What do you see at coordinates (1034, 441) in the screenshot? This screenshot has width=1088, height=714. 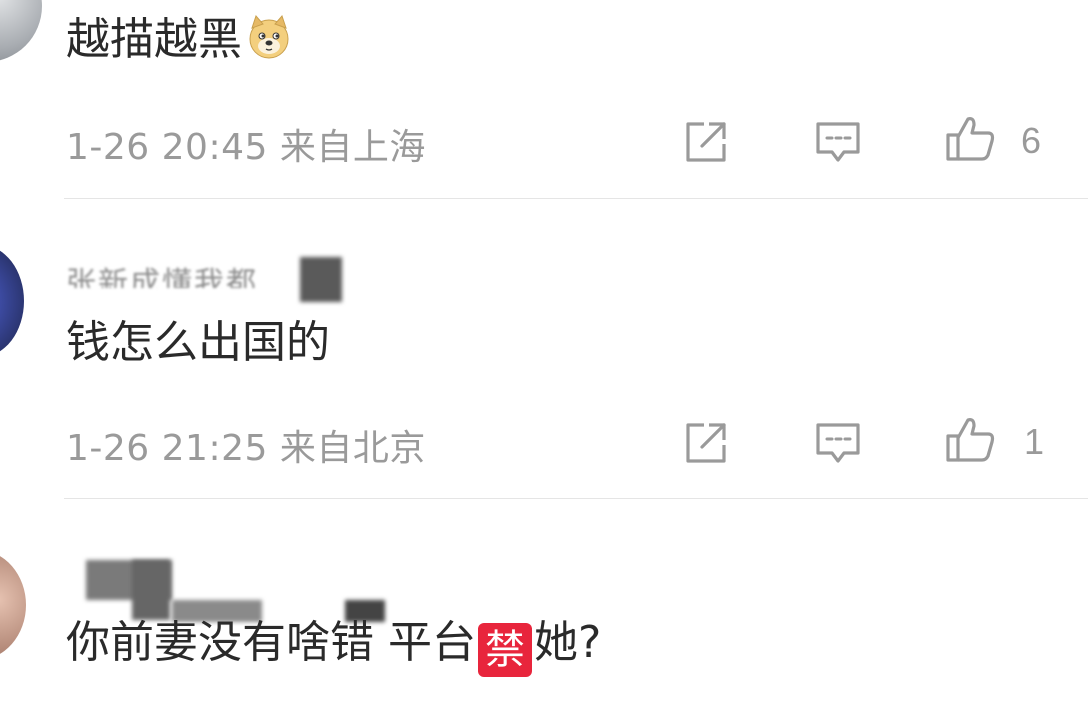 I see `like-count: 1` at bounding box center [1034, 441].